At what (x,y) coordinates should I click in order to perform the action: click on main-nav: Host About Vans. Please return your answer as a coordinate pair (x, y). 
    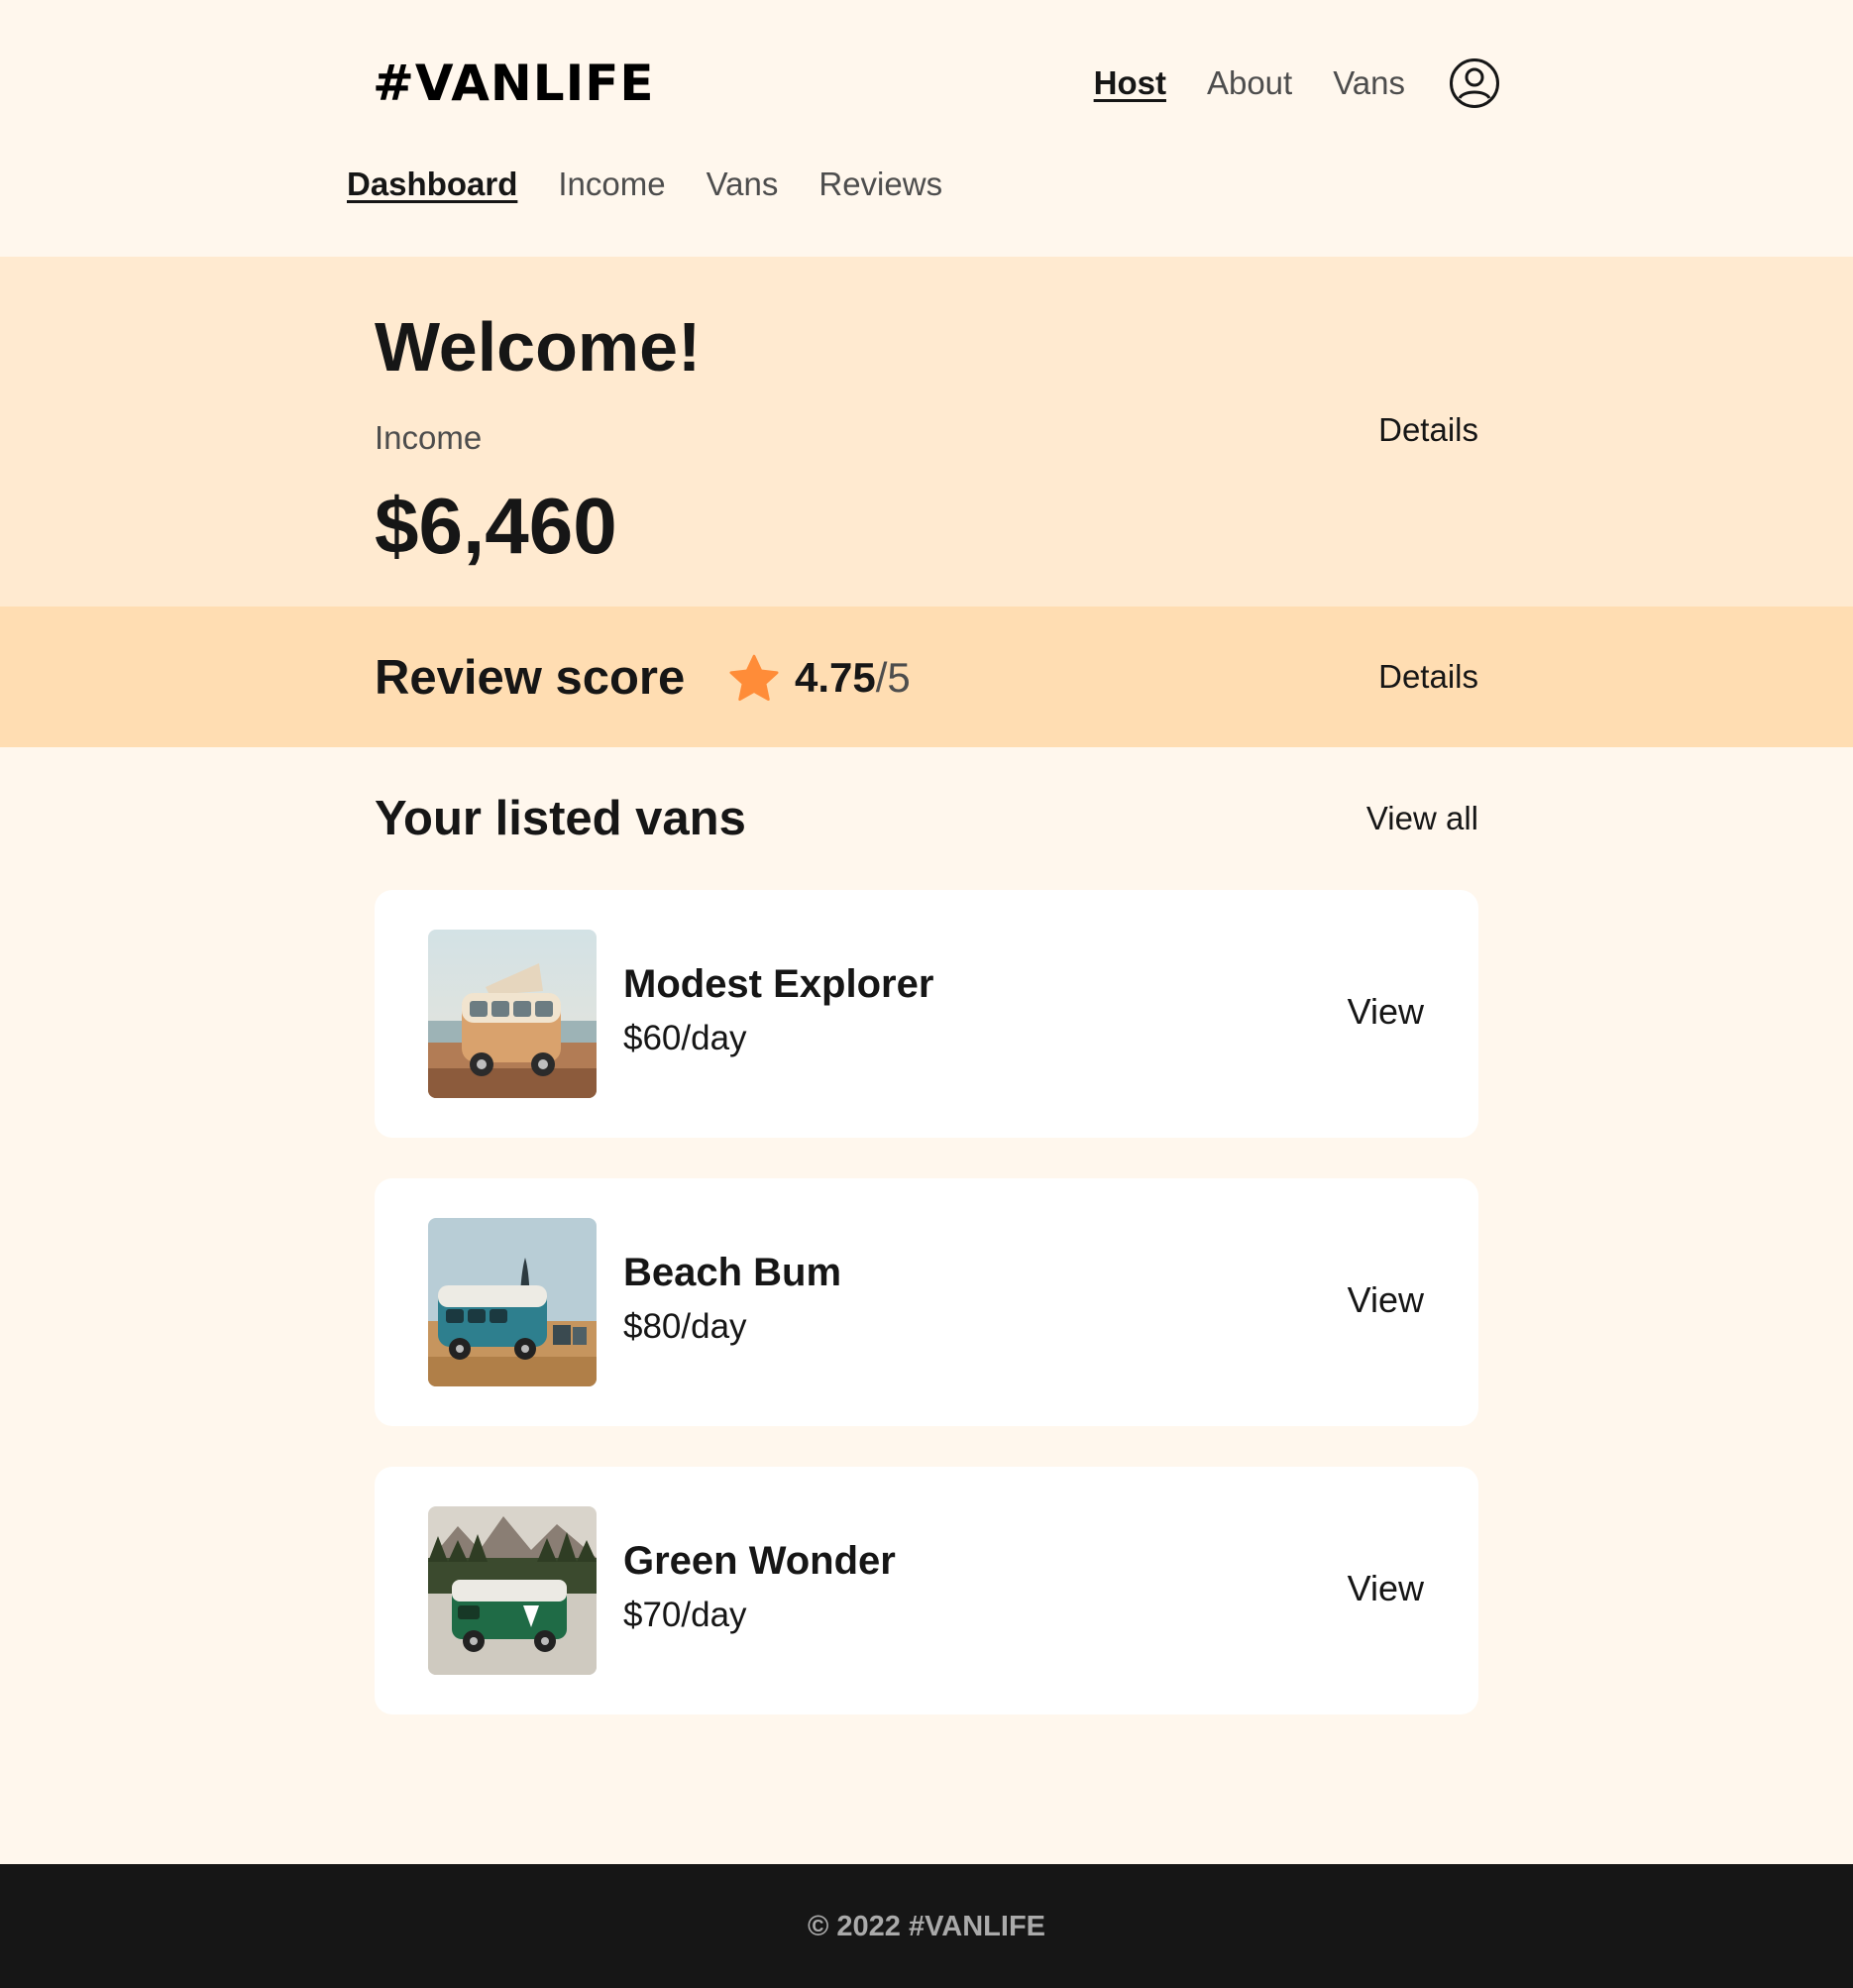
    Looking at the image, I should click on (1297, 83).